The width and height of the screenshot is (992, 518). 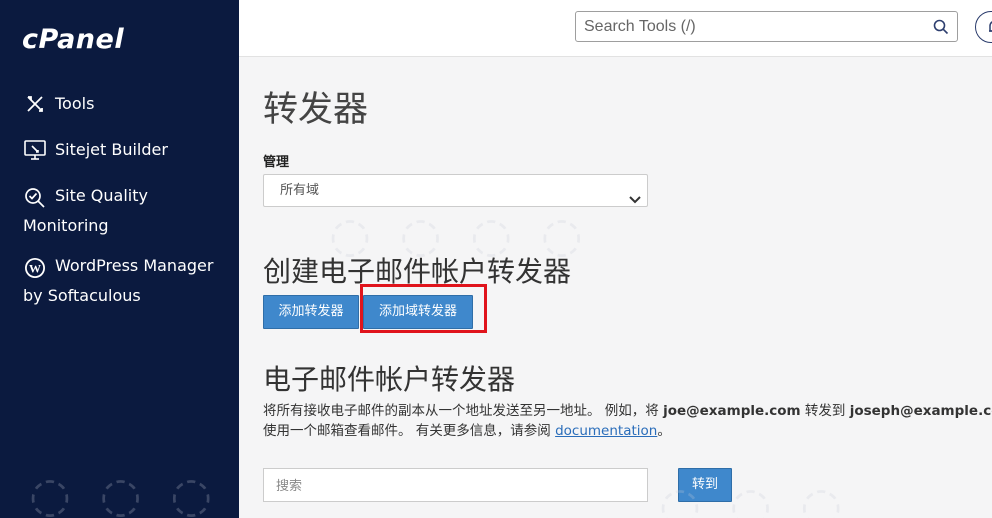 What do you see at coordinates (705, 485) in the screenshot?
I see `go-button: 转到` at bounding box center [705, 485].